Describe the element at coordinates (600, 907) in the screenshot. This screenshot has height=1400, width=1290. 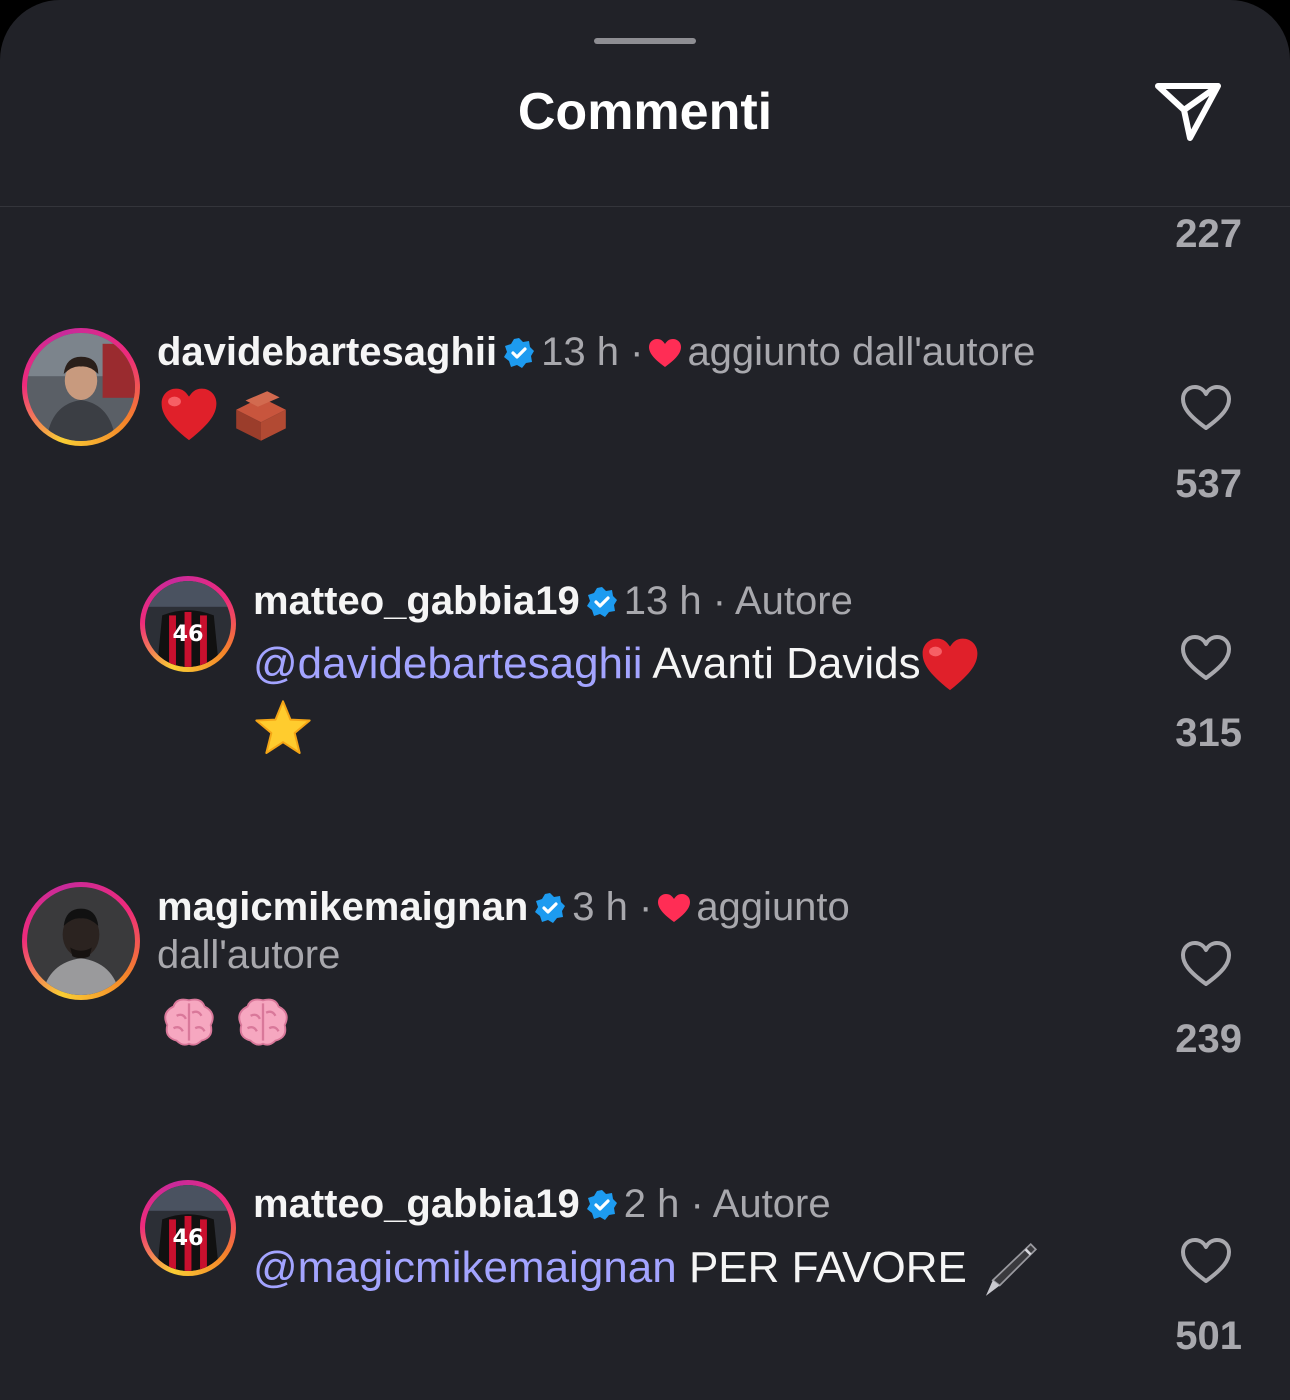
I see `comment-time: 3 h` at that location.